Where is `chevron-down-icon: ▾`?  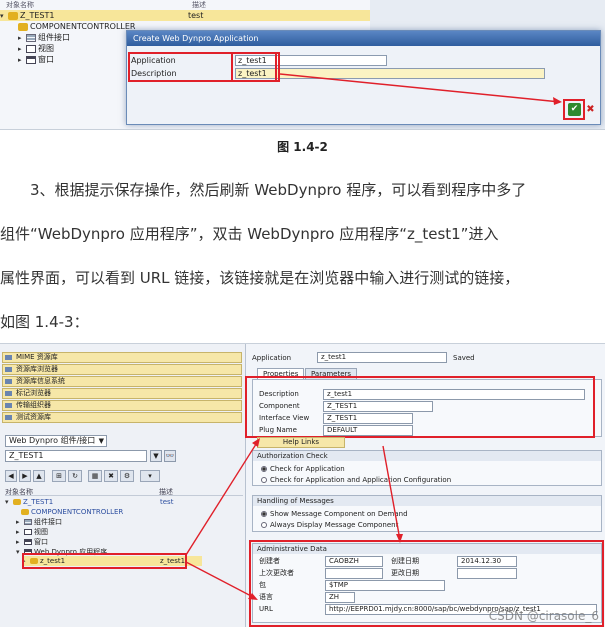
chevron-down-icon: ▾ is located at coordinates (150, 476).